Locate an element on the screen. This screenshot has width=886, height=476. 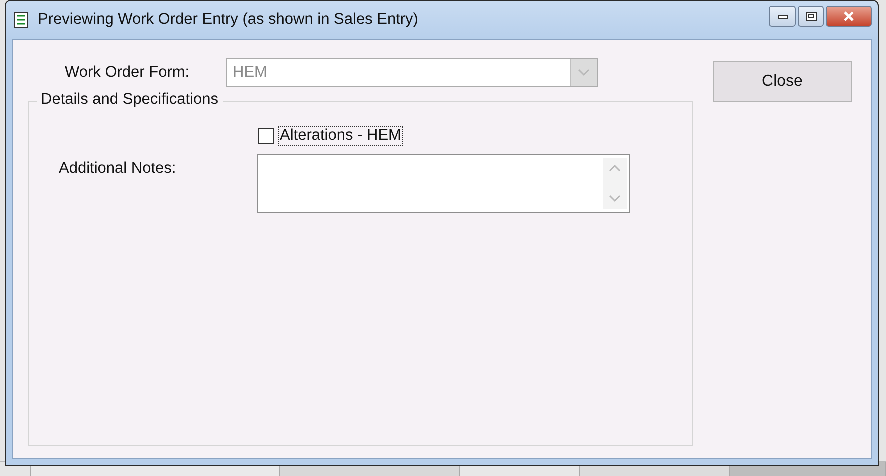
maximize-icon is located at coordinates (811, 16).